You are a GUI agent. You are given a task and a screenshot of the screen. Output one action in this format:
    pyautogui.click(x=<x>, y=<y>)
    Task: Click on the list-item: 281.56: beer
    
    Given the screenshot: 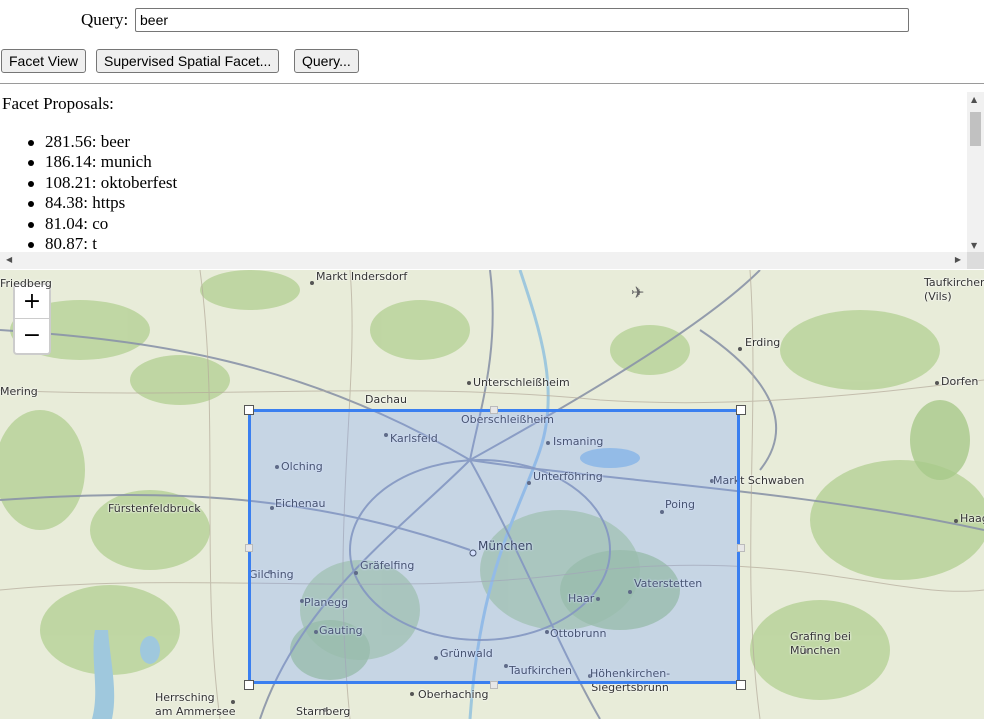 What is the action you would take?
    pyautogui.click(x=102, y=142)
    